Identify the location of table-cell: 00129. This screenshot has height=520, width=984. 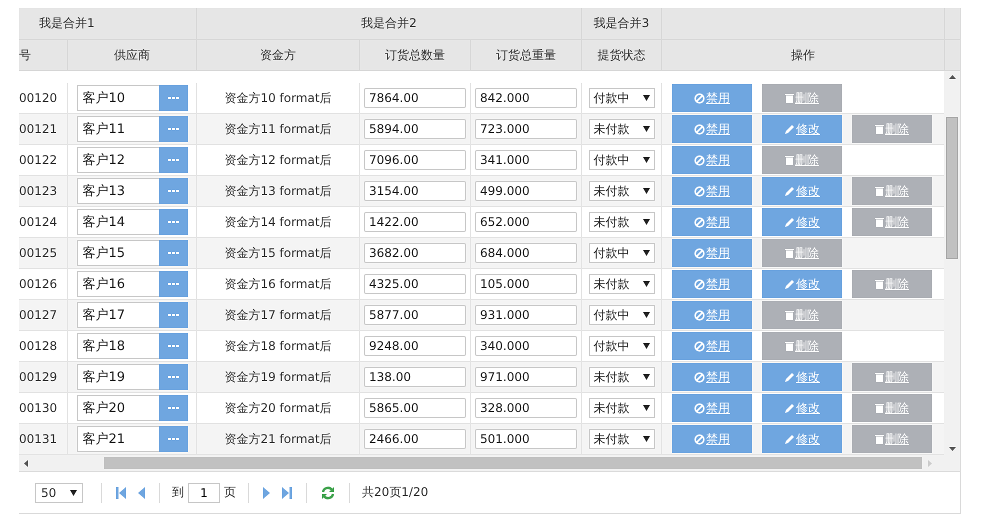
(38, 377).